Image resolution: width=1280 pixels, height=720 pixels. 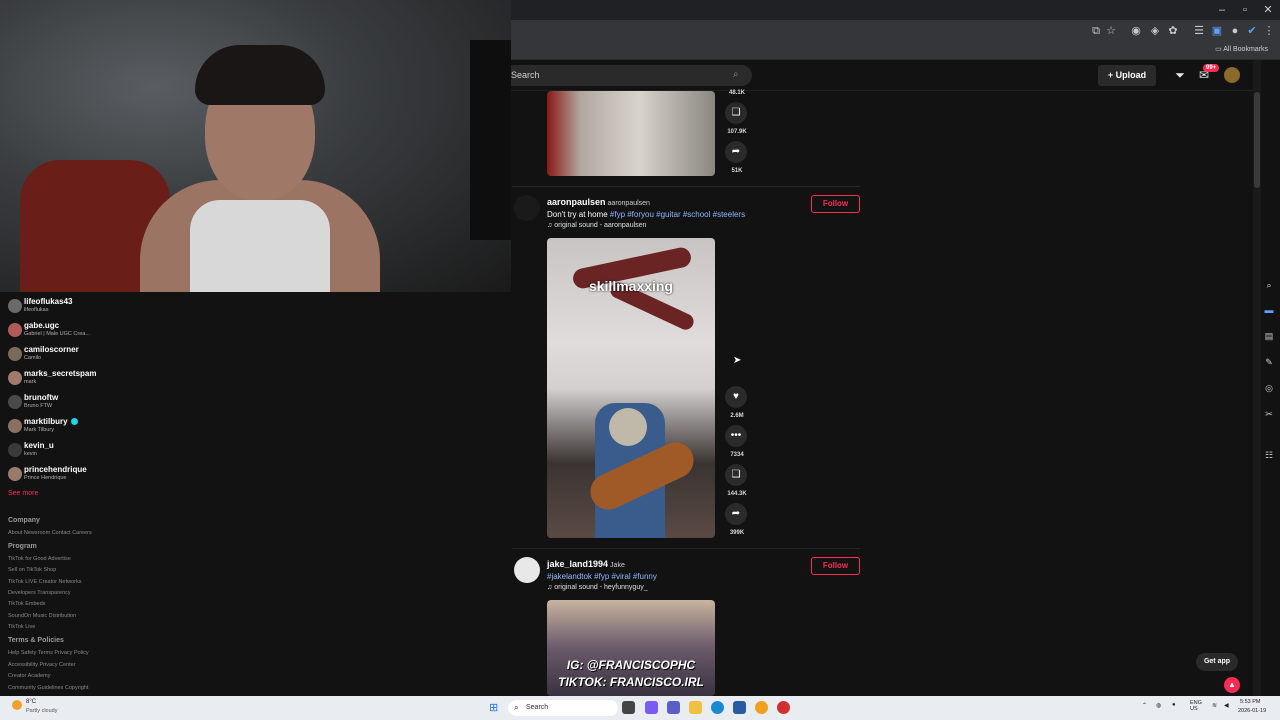 I want to click on scrollbar-thumb, so click(x=1257, y=140).